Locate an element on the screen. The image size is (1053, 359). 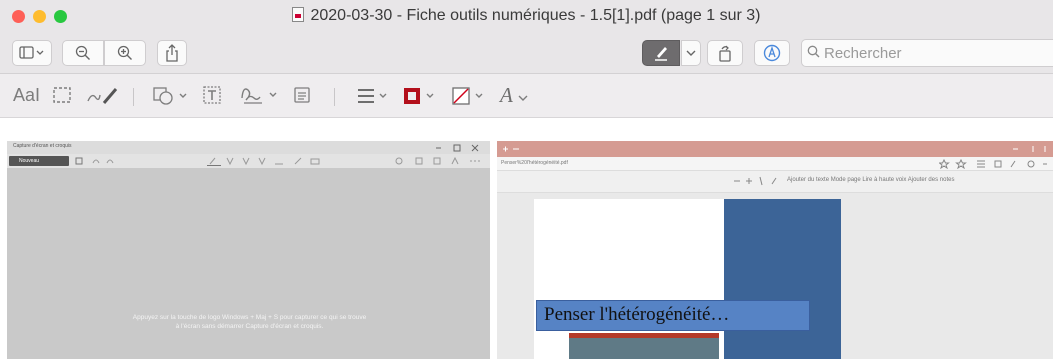
fill-color-tool is located at coordinates (469, 98).